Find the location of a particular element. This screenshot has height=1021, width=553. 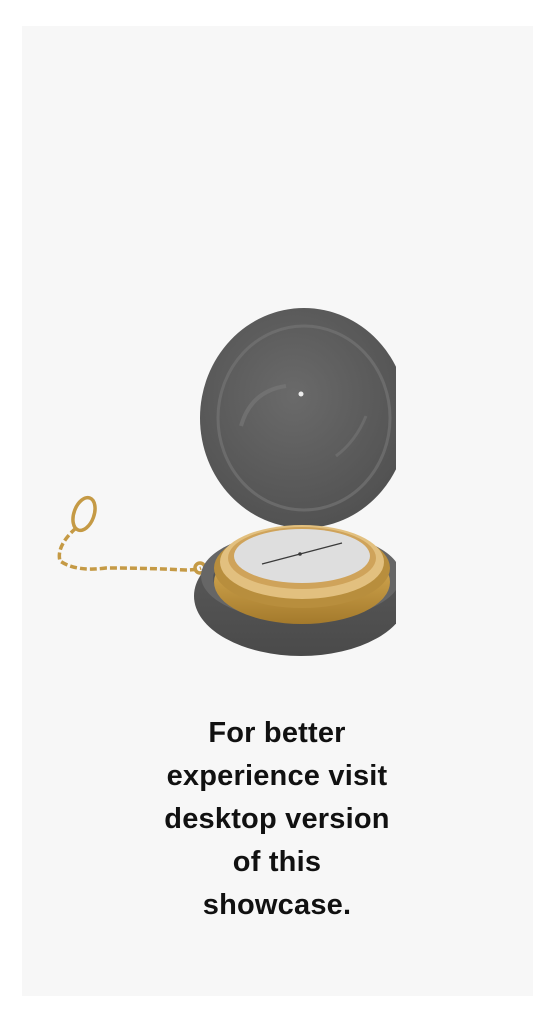

notice-line: desktop version is located at coordinates (277, 819).